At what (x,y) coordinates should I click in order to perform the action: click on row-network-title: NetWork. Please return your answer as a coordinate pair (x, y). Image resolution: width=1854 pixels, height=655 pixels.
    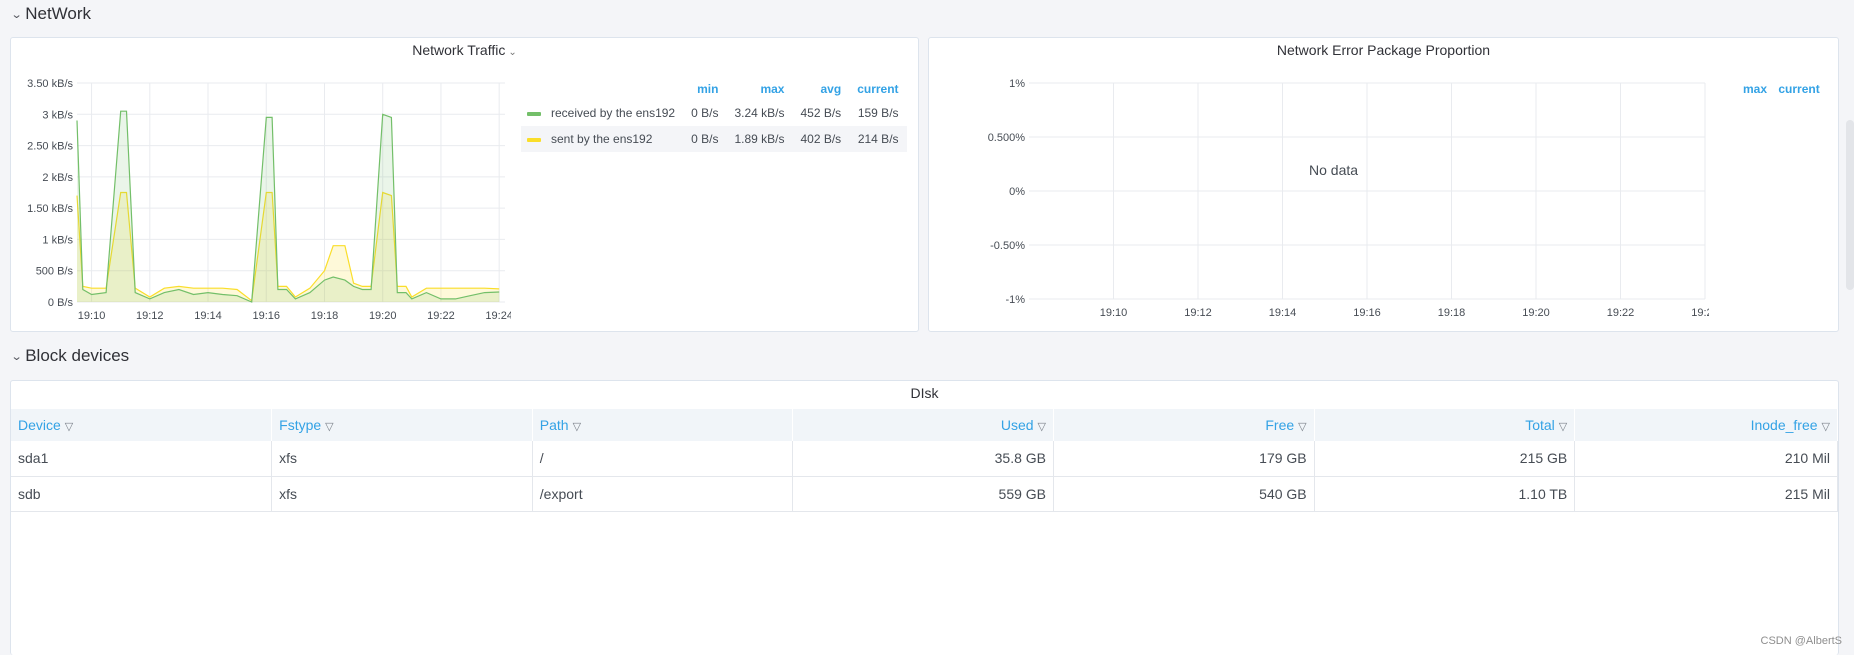
    Looking at the image, I should click on (58, 13).